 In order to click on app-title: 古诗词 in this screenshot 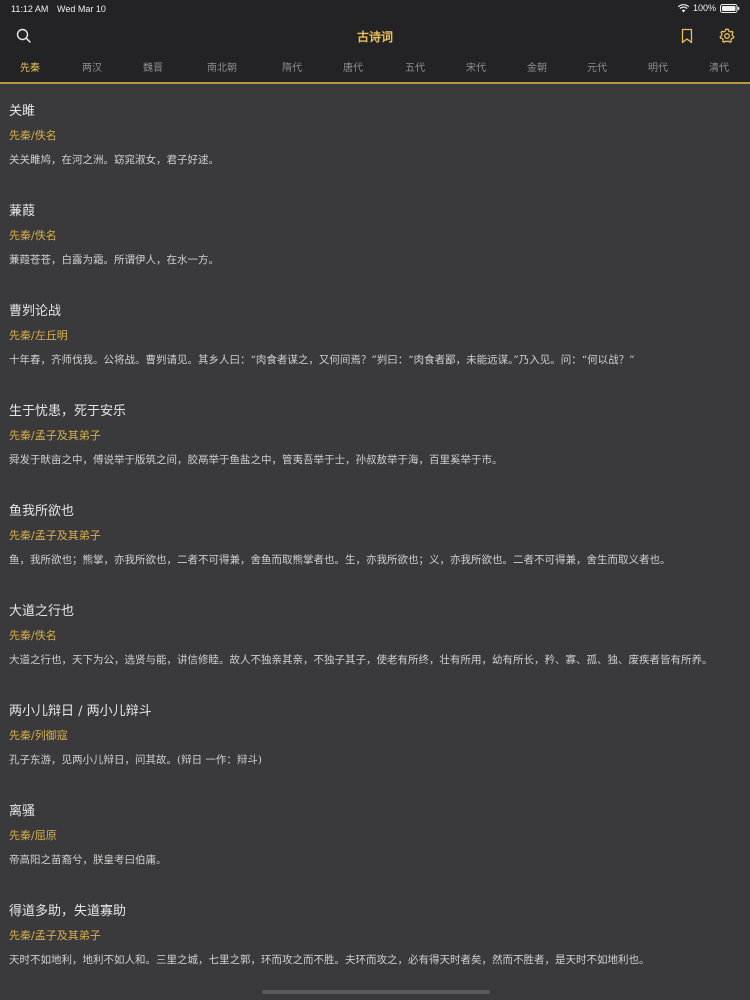, I will do `click(374, 37)`.